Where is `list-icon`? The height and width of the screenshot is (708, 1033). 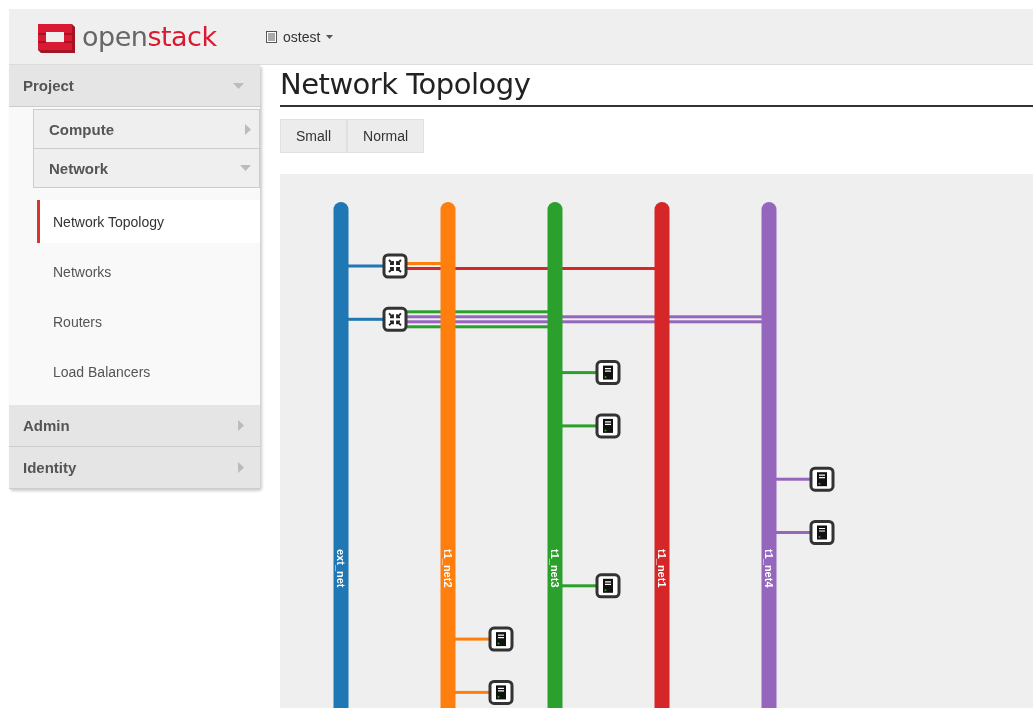 list-icon is located at coordinates (271, 36).